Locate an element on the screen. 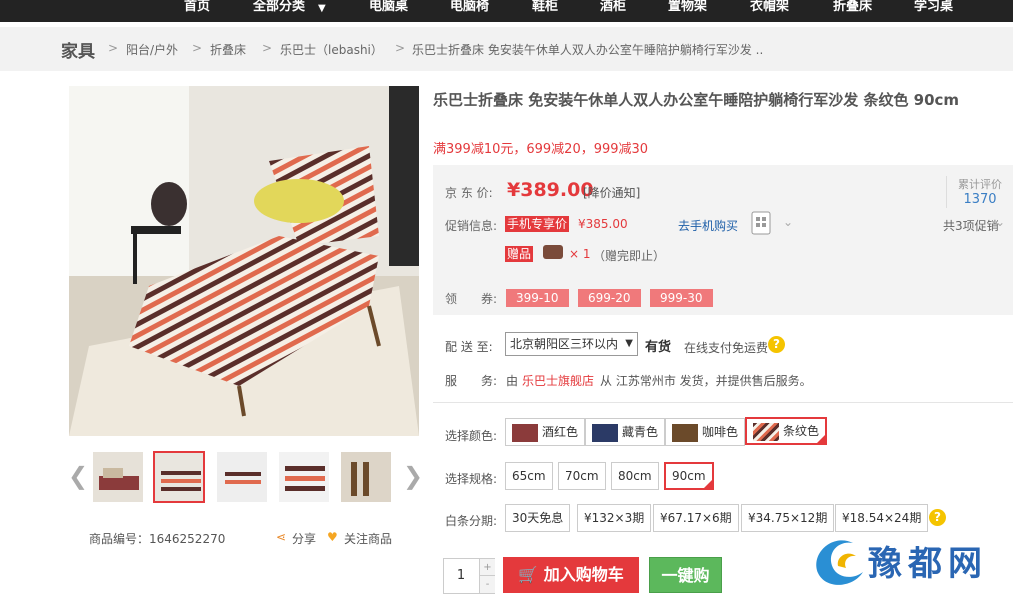  thumbnail-prev-icon: ❮ is located at coordinates (78, 476).